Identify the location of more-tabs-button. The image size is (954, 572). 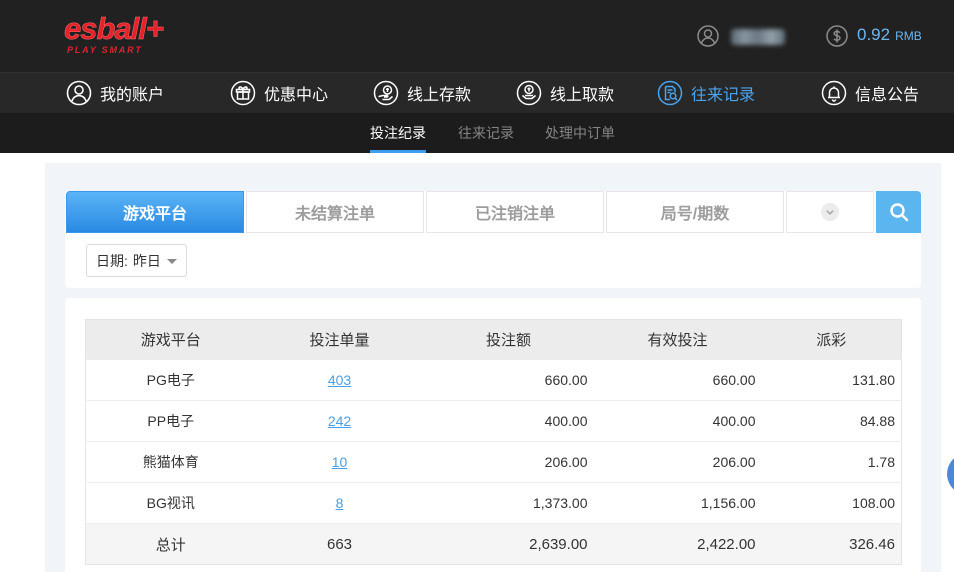
(830, 212).